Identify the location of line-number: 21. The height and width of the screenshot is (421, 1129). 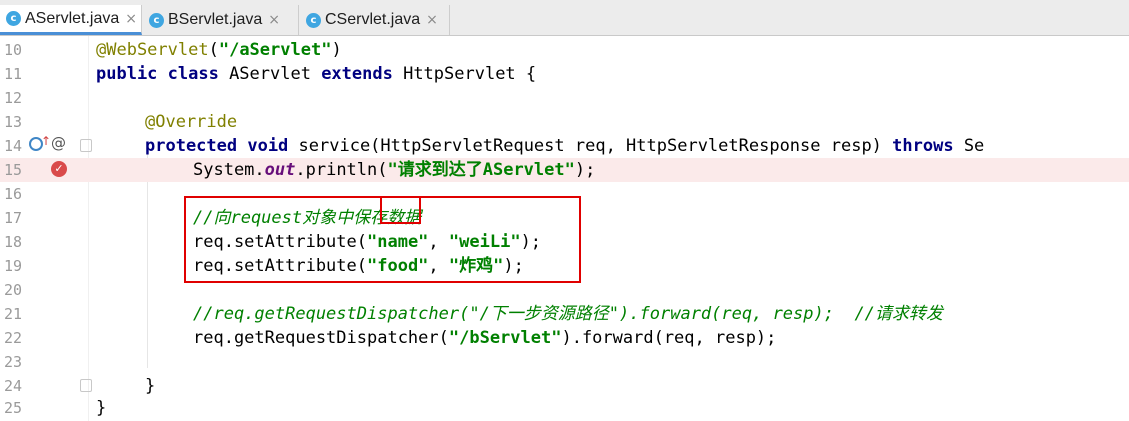
(12, 314).